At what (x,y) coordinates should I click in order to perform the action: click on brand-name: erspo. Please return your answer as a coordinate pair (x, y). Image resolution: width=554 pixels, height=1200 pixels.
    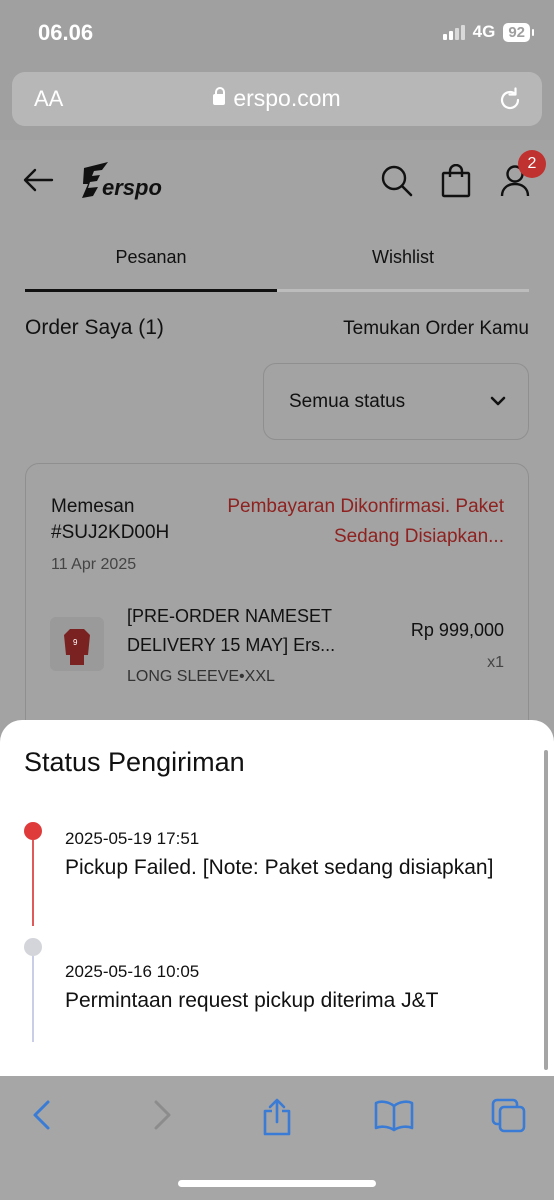
    Looking at the image, I should click on (132, 187).